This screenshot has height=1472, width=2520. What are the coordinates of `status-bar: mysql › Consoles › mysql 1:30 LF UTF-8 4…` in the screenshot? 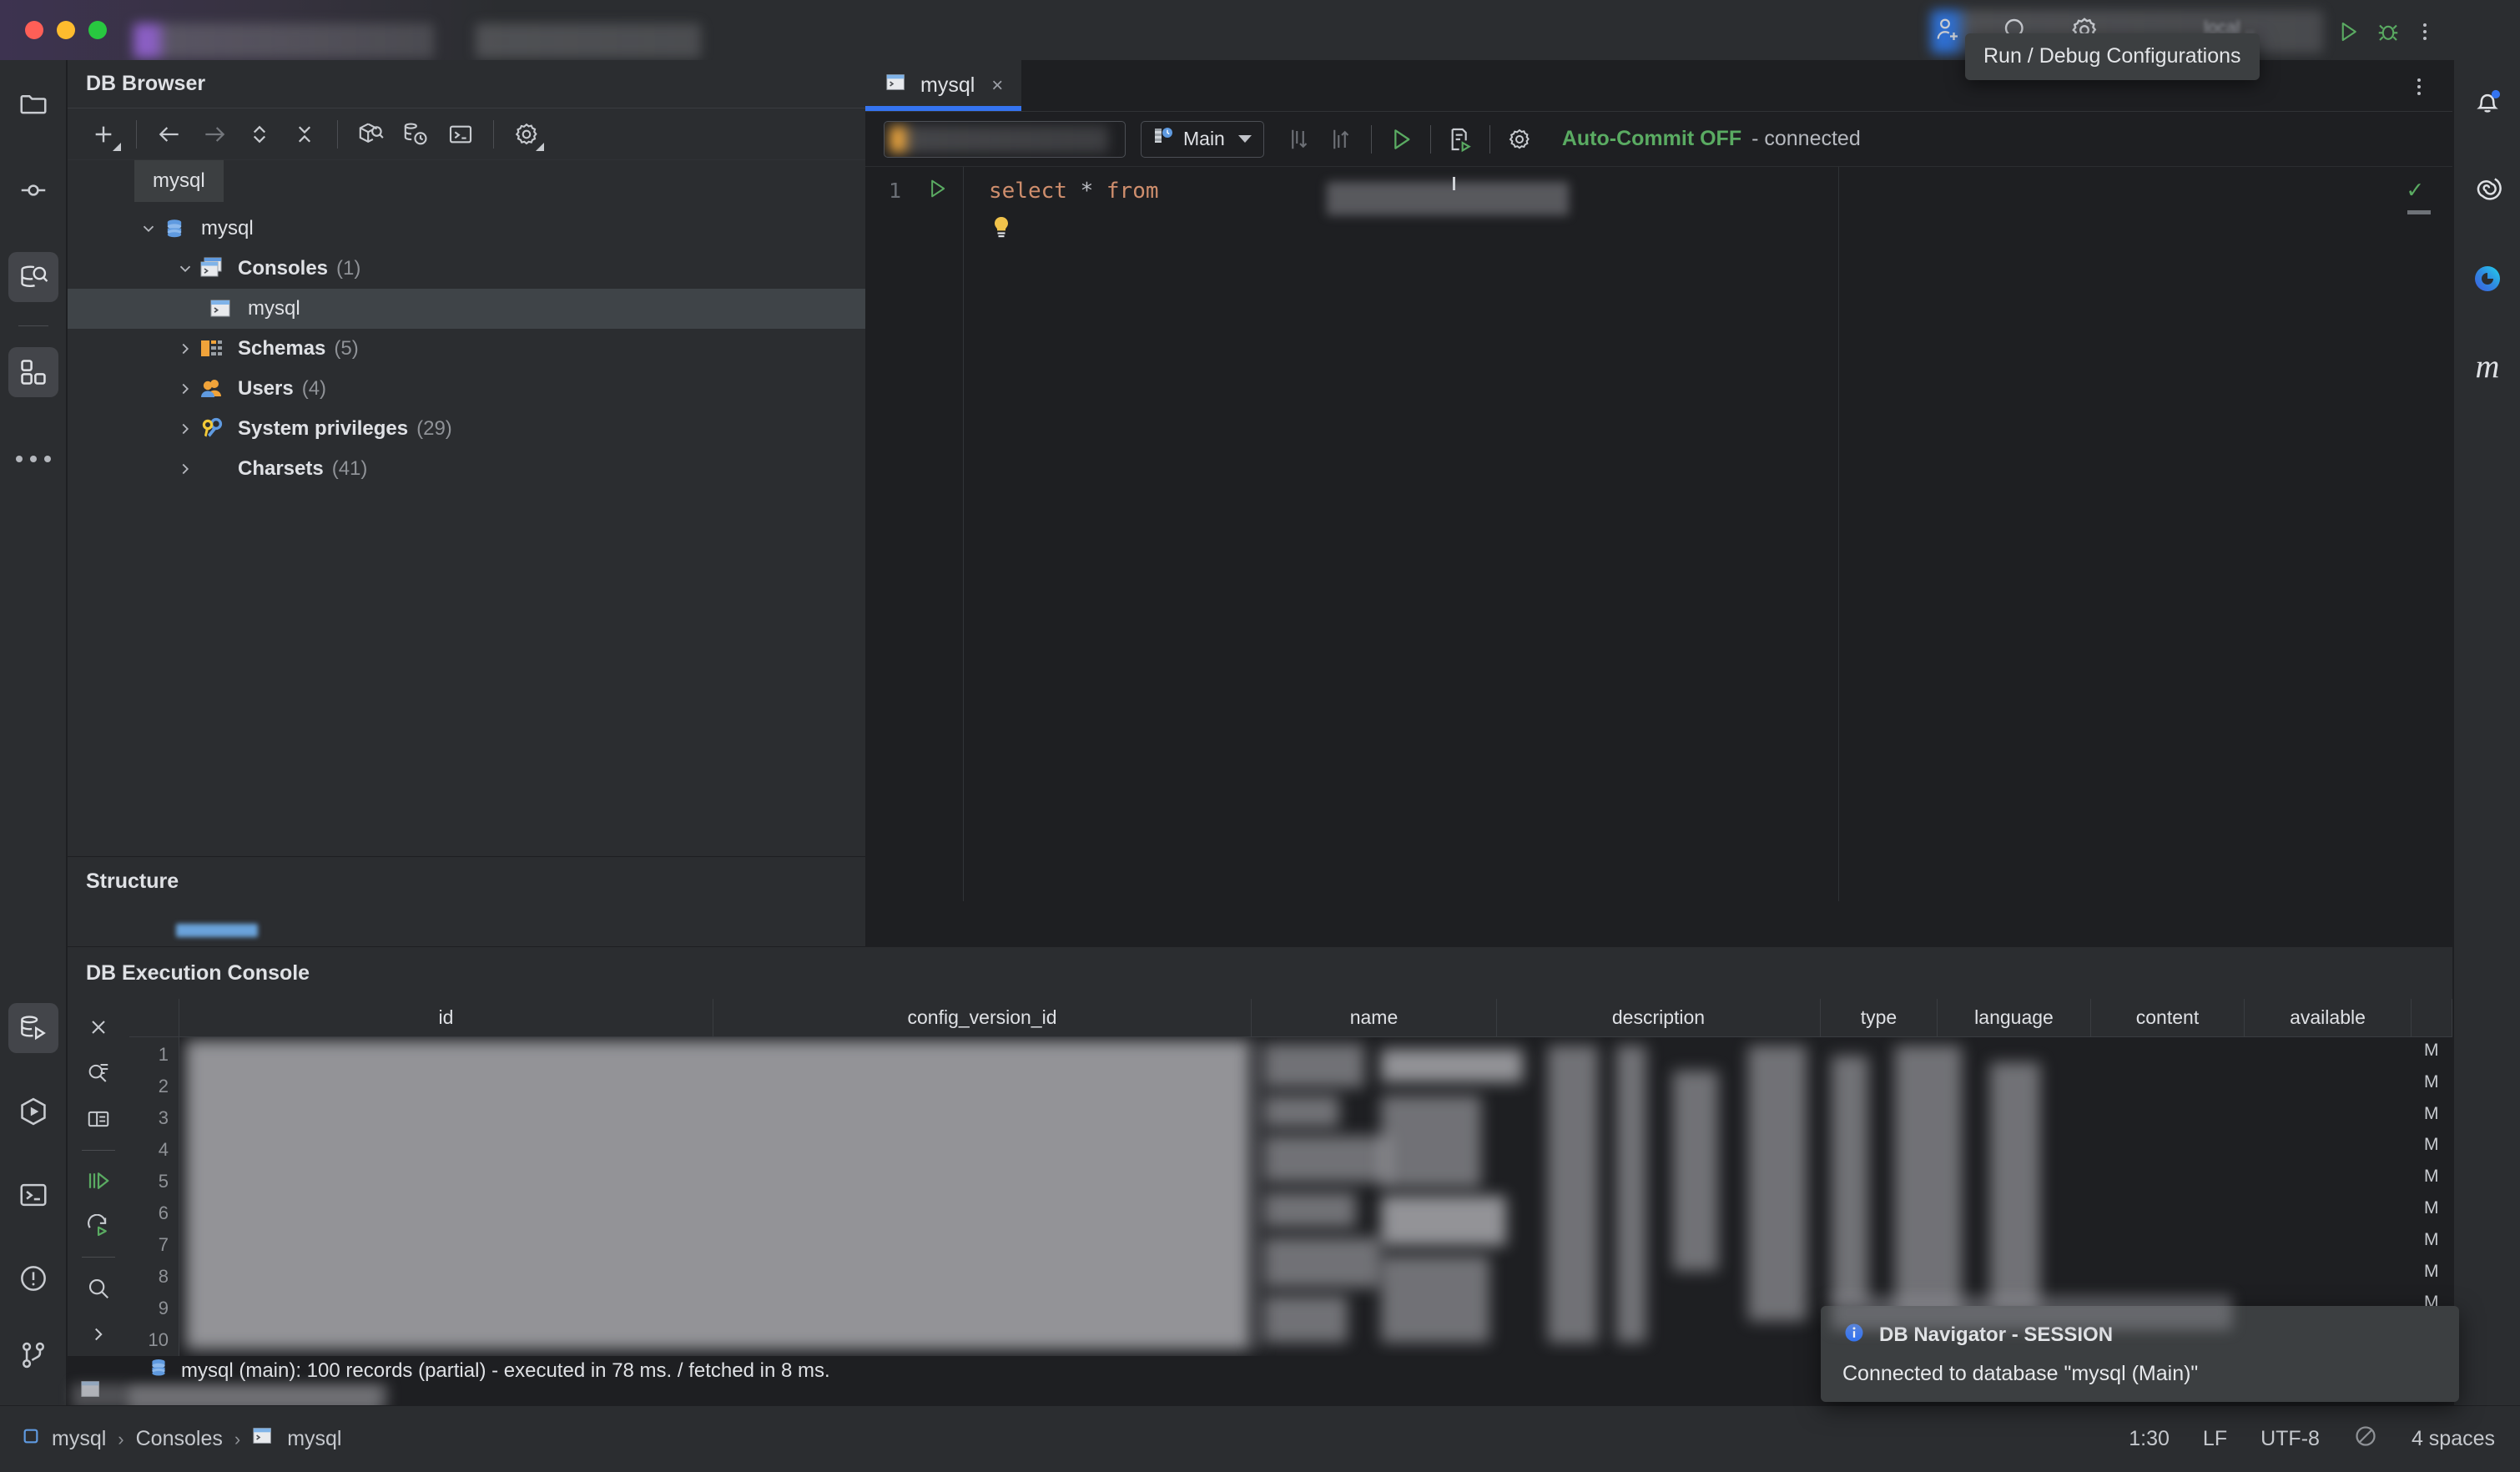 It's located at (1260, 1438).